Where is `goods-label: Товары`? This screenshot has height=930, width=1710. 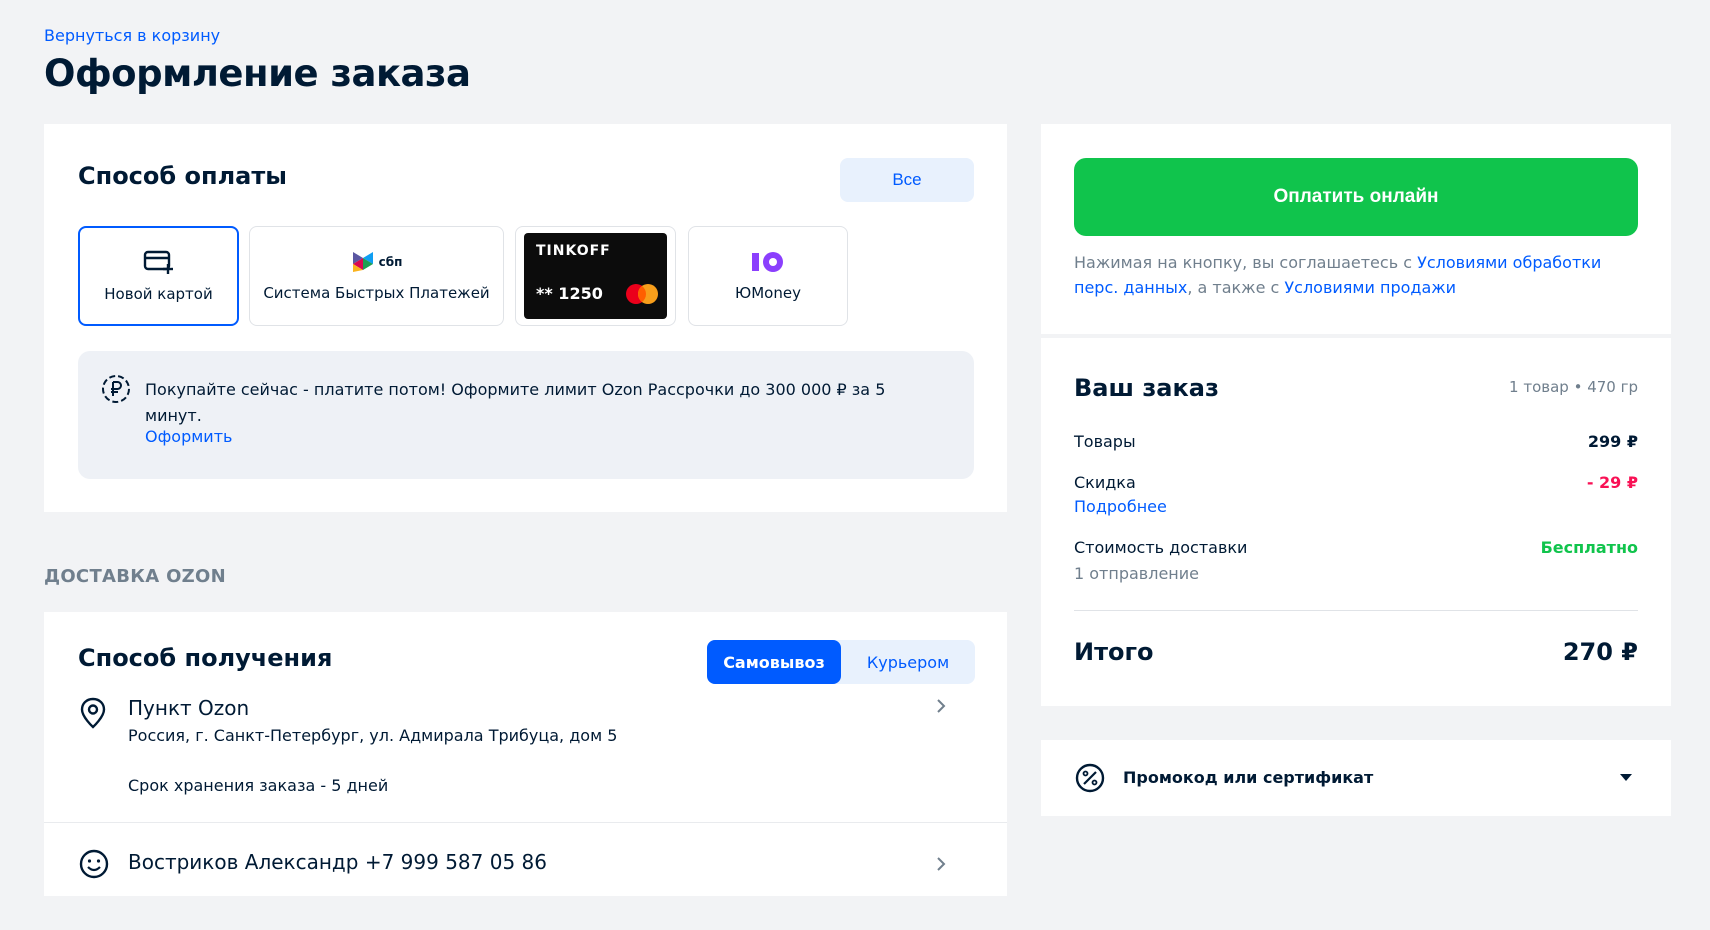
goods-label: Товары is located at coordinates (1105, 441).